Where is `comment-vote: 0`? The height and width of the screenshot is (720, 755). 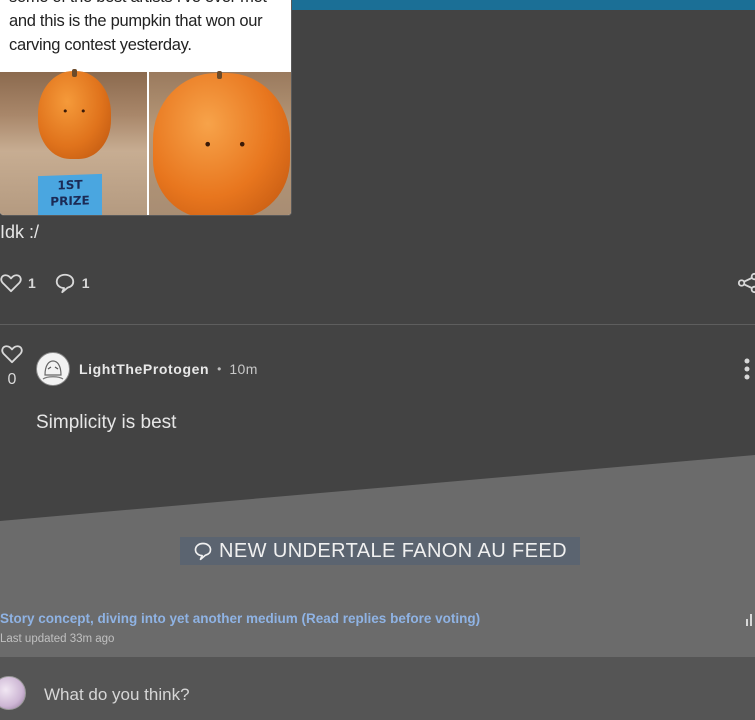 comment-vote: 0 is located at coordinates (12, 366).